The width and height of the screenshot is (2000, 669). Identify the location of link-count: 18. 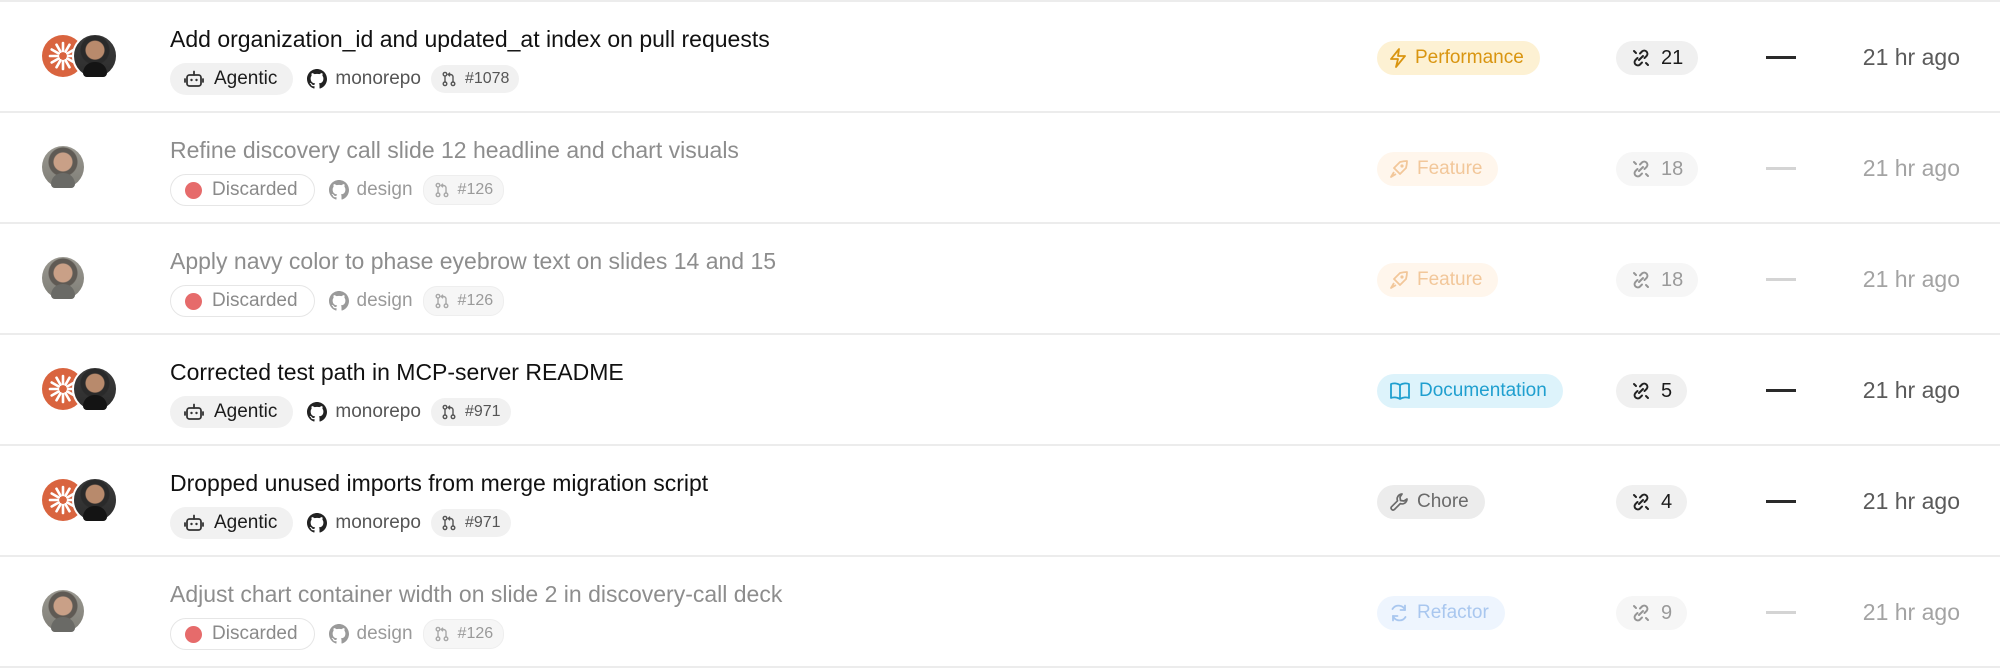
(1672, 168).